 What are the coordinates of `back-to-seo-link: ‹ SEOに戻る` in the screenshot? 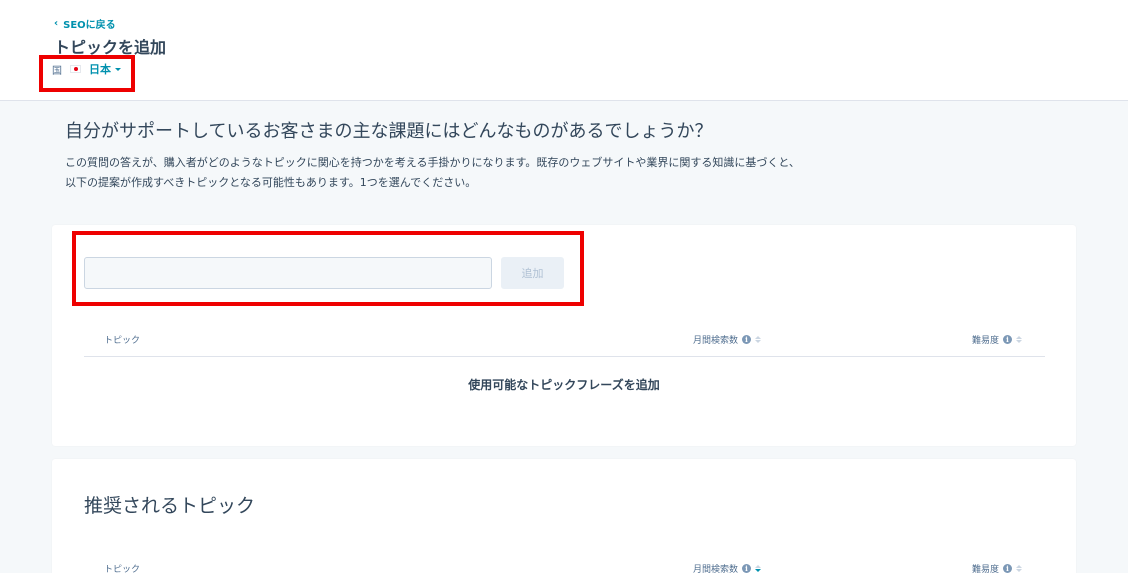 It's located at (85, 23).